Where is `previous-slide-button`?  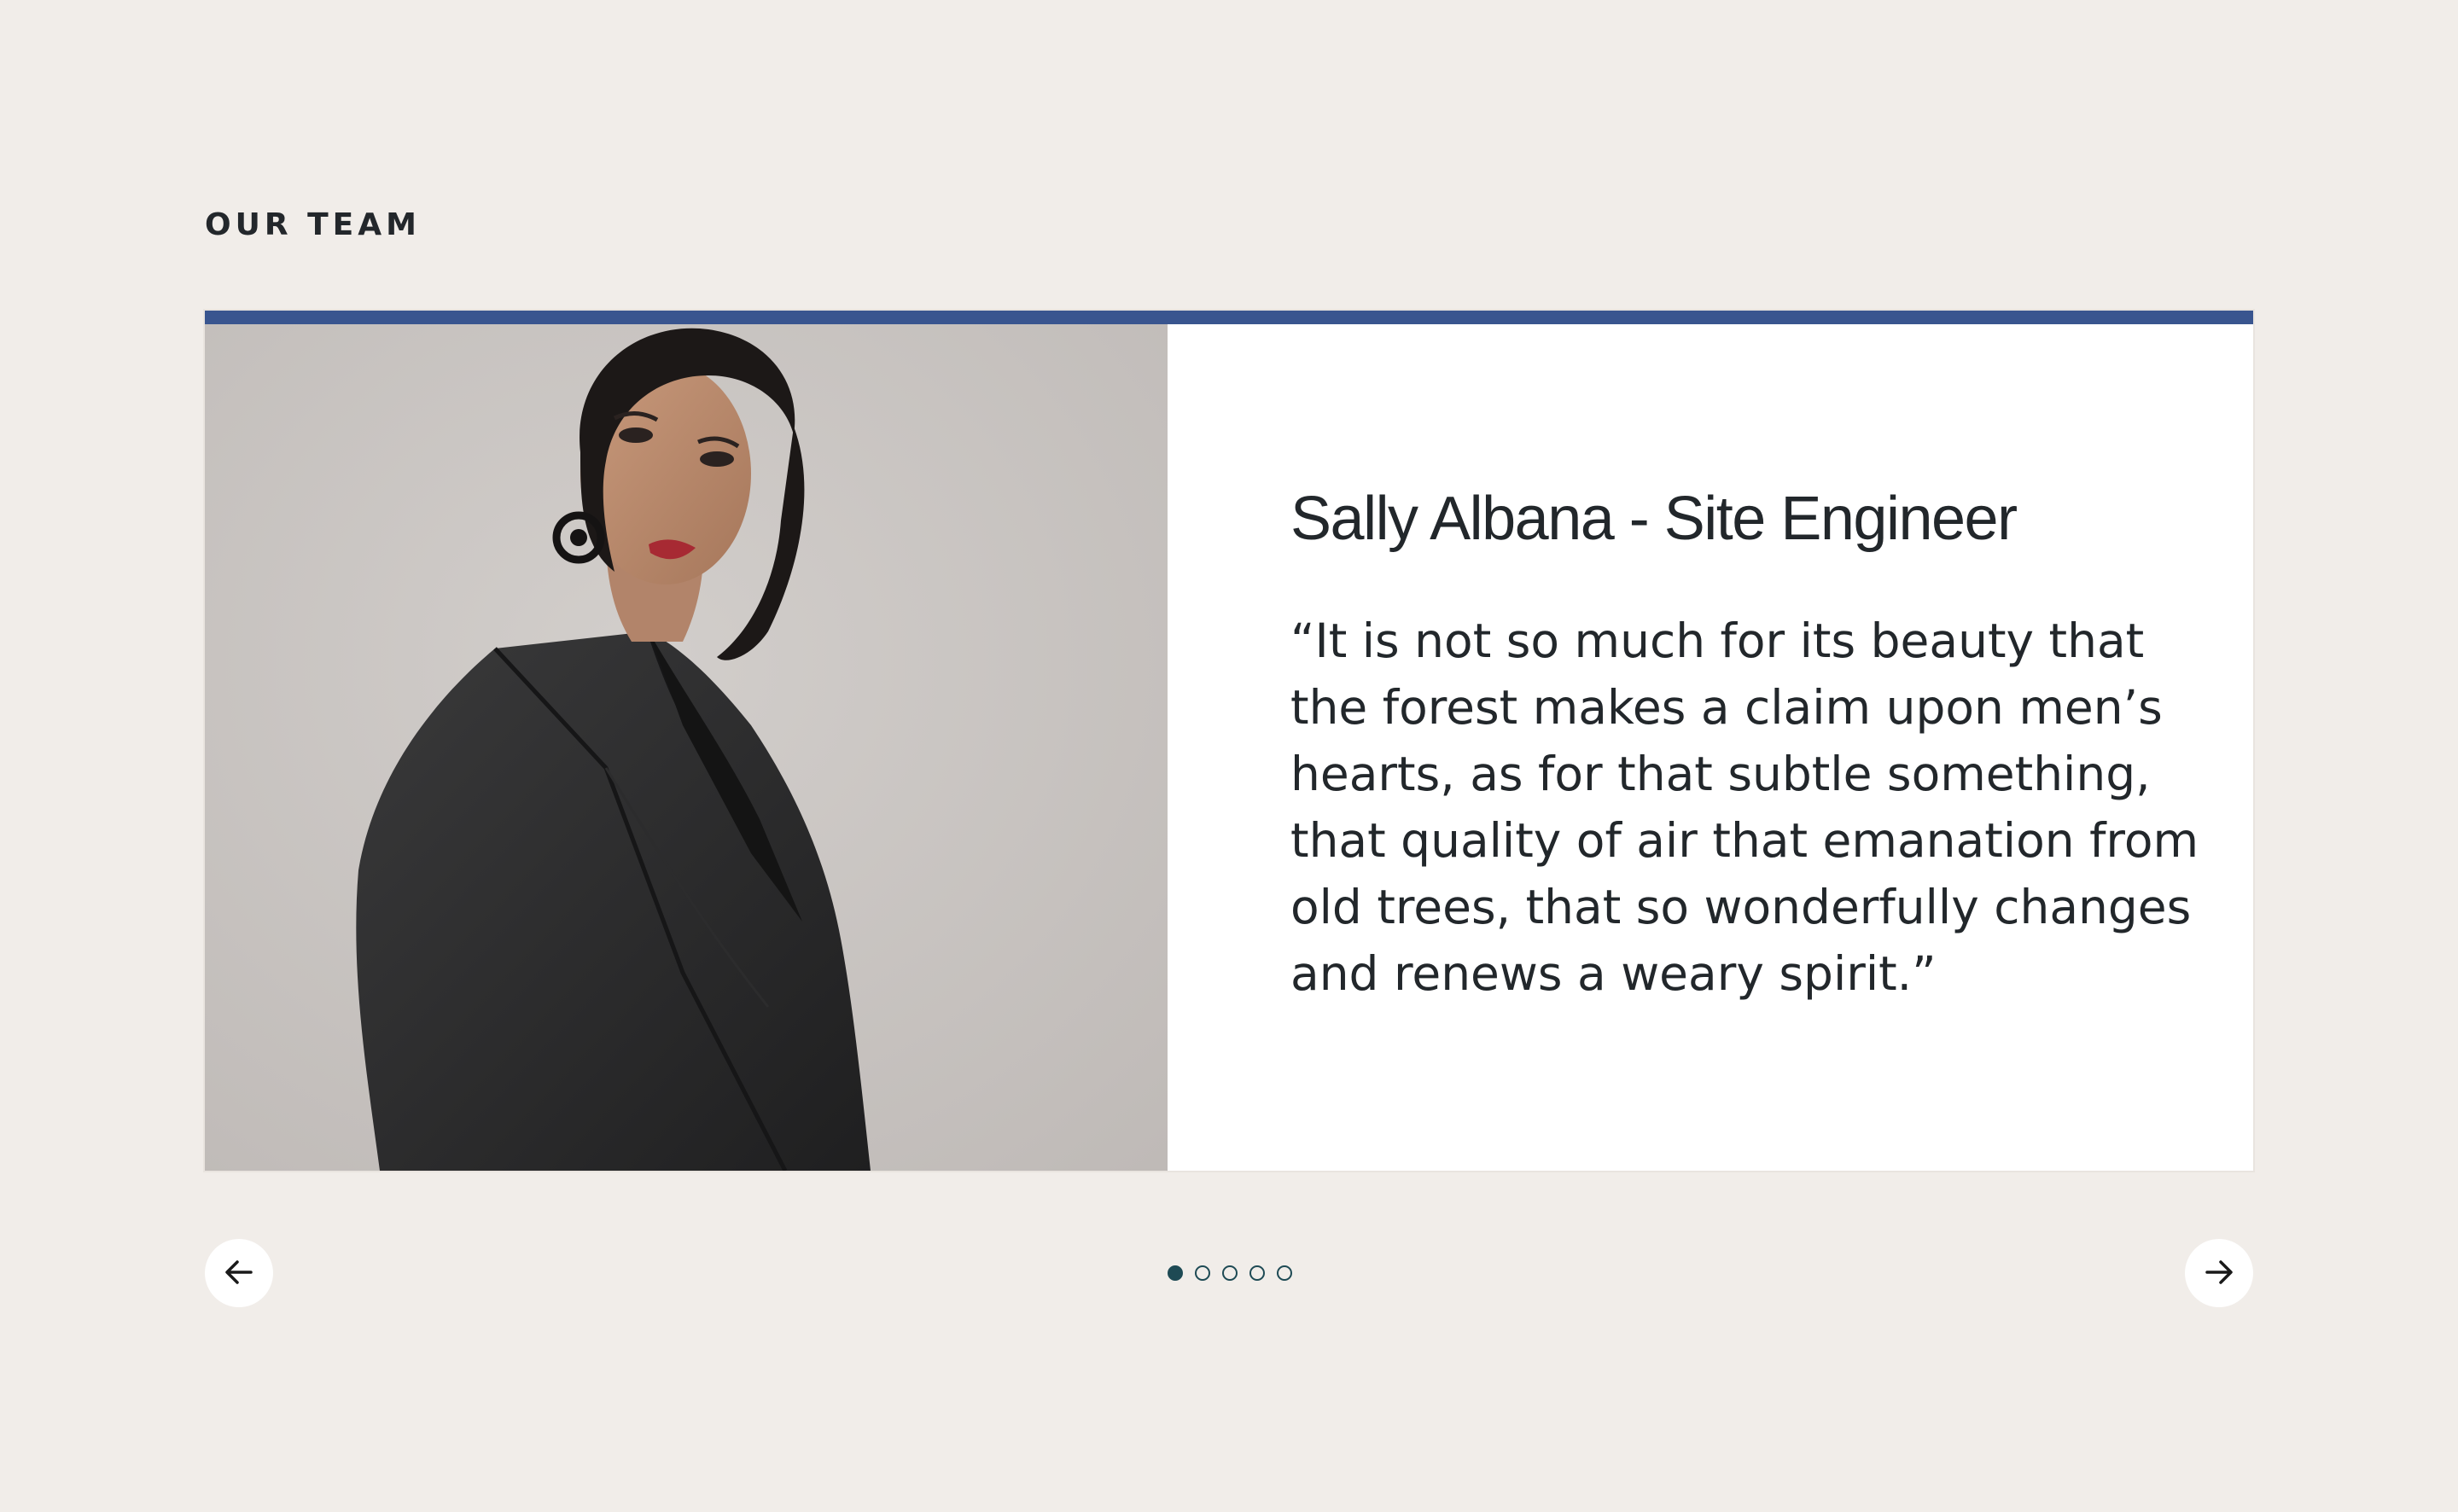
previous-slide-button is located at coordinates (239, 1273).